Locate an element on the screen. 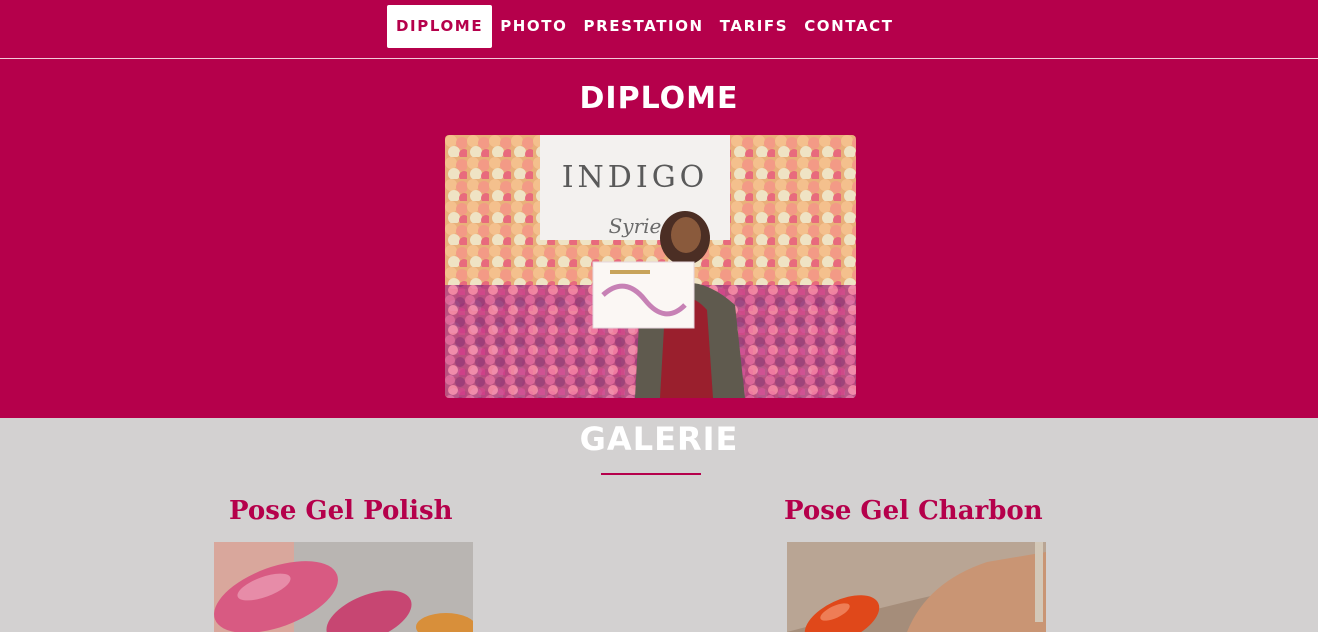  gallery-title: GALERIE is located at coordinates (659, 439).